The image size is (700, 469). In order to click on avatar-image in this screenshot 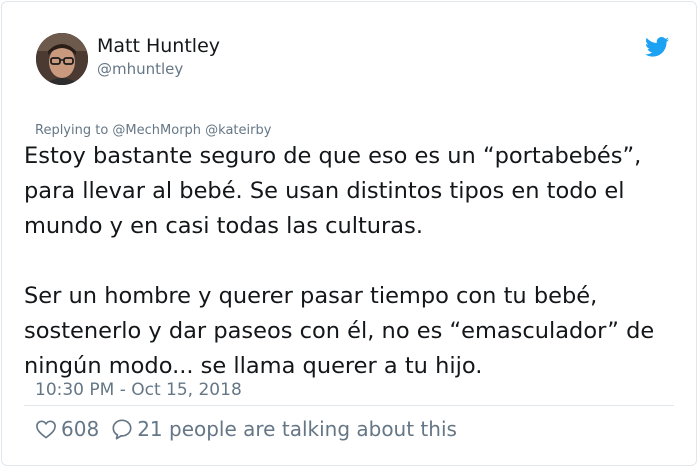, I will do `click(62, 59)`.